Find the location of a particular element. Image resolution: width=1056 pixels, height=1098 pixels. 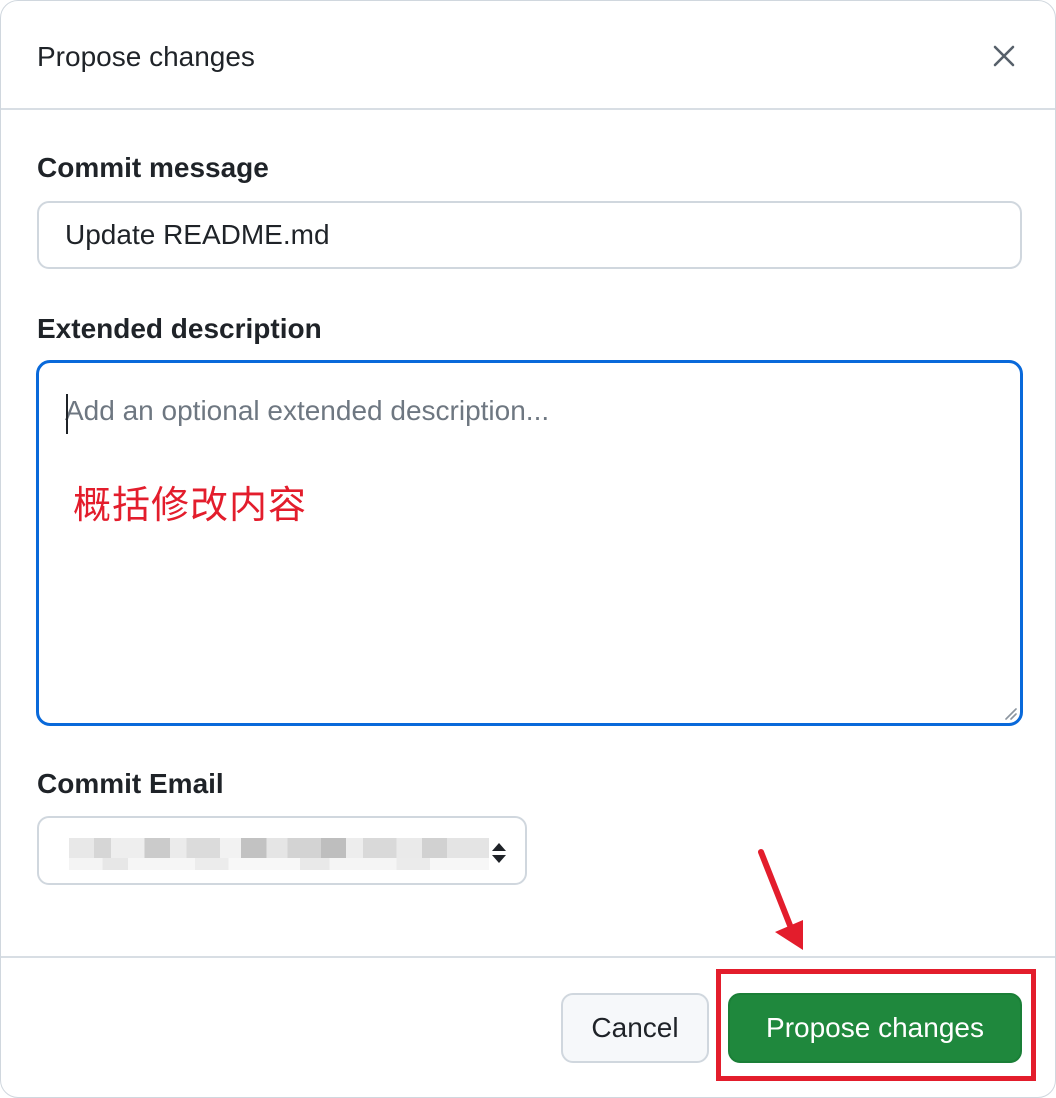

extended-description-label: Extended description is located at coordinates (179, 328).